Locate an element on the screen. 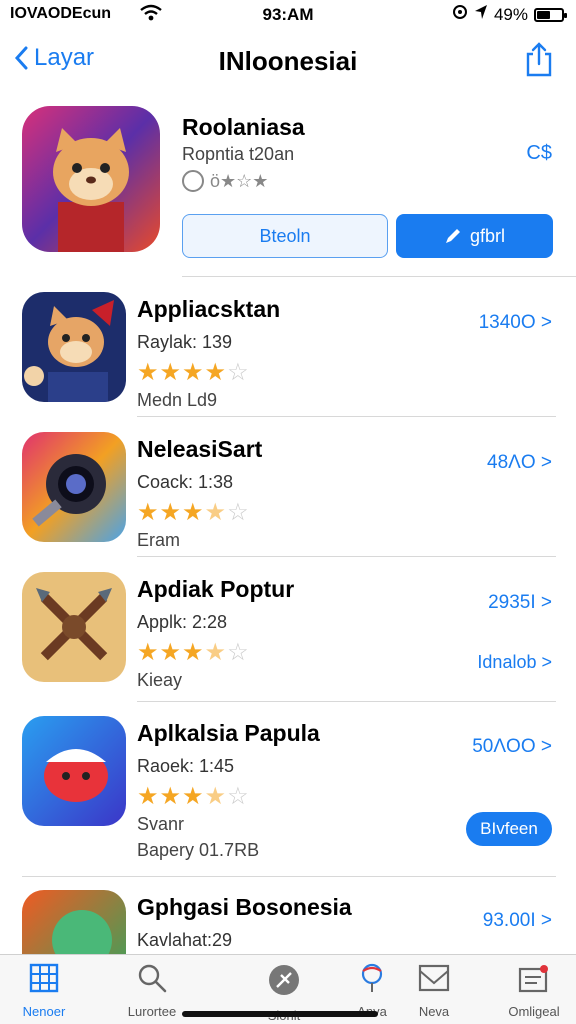 This screenshot has width=576, height=1024. featured-app-price: C$ is located at coordinates (539, 153).